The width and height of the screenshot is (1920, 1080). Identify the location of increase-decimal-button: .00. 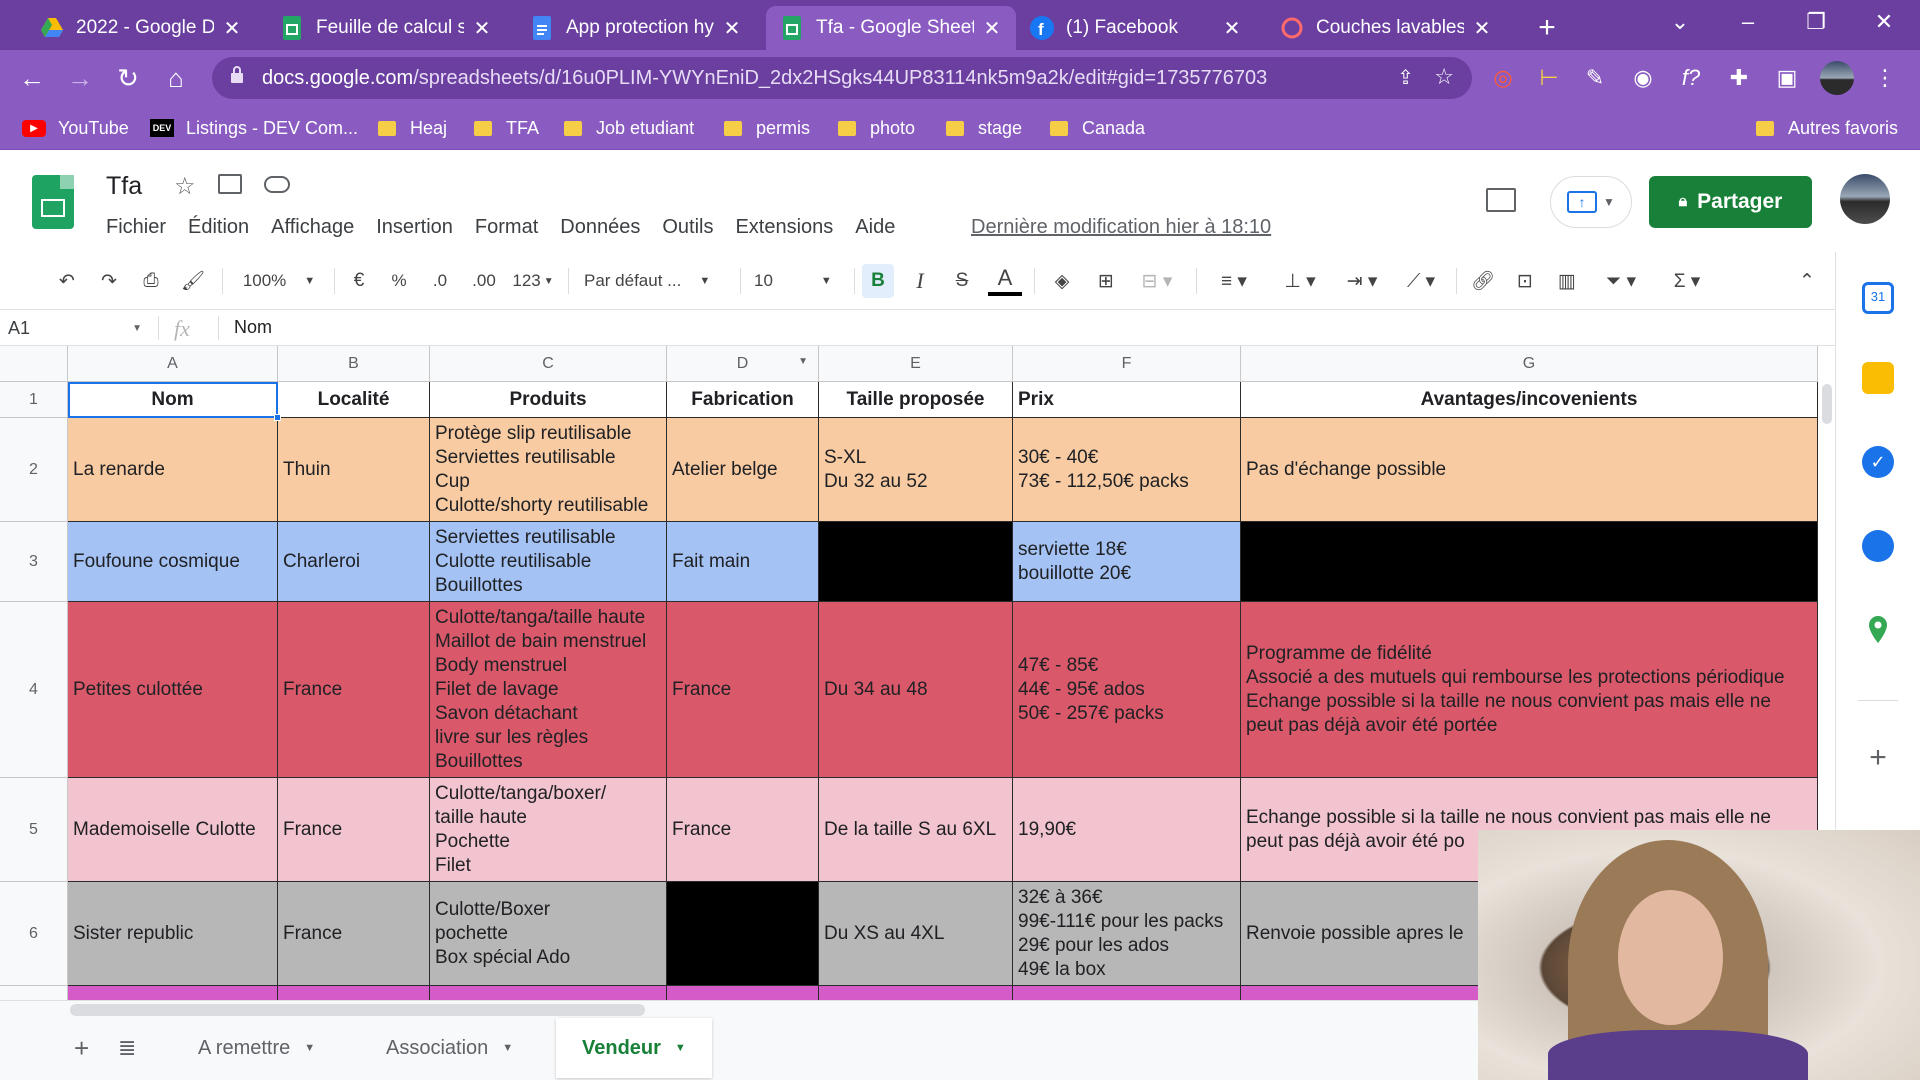
(484, 281).